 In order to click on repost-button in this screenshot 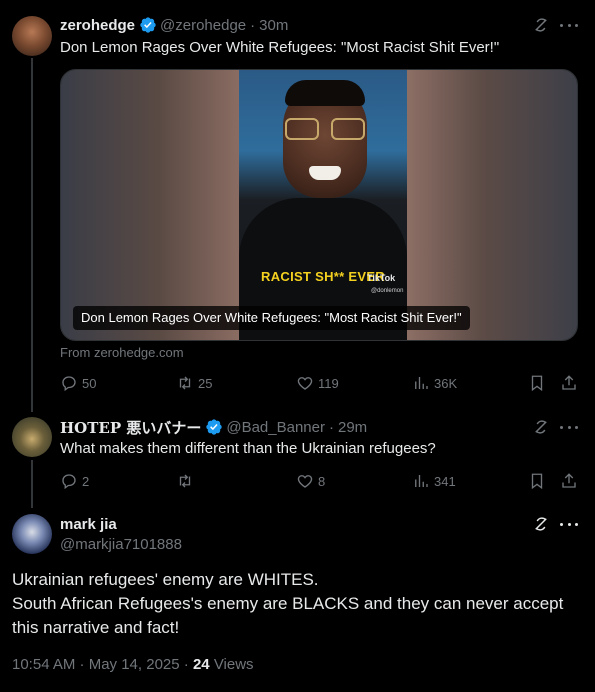, I will do `click(187, 481)`.